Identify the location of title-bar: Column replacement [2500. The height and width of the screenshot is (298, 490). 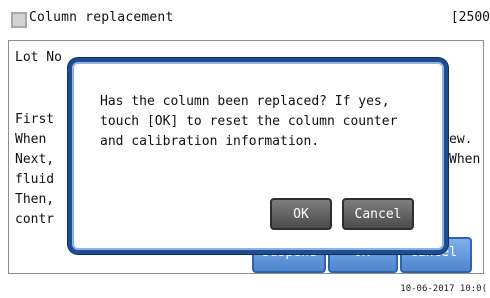
(245, 18).